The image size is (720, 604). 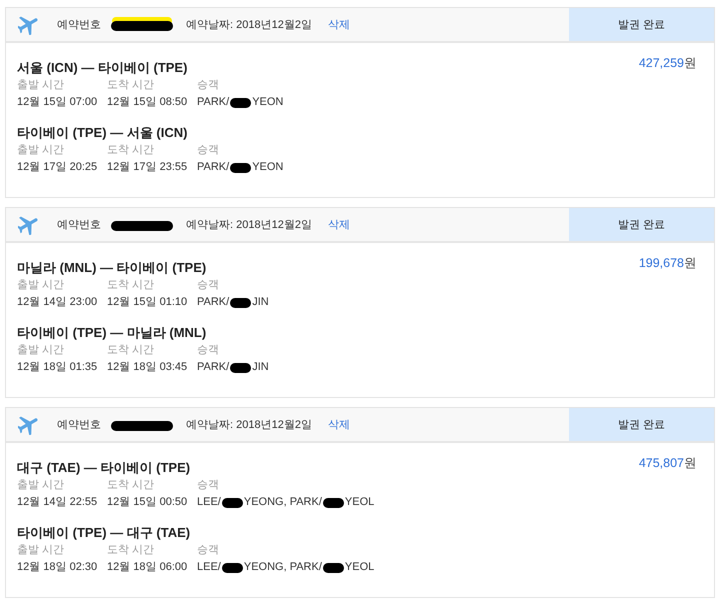 I want to click on arrival-time: 12월 15일 00:50, so click(x=147, y=502).